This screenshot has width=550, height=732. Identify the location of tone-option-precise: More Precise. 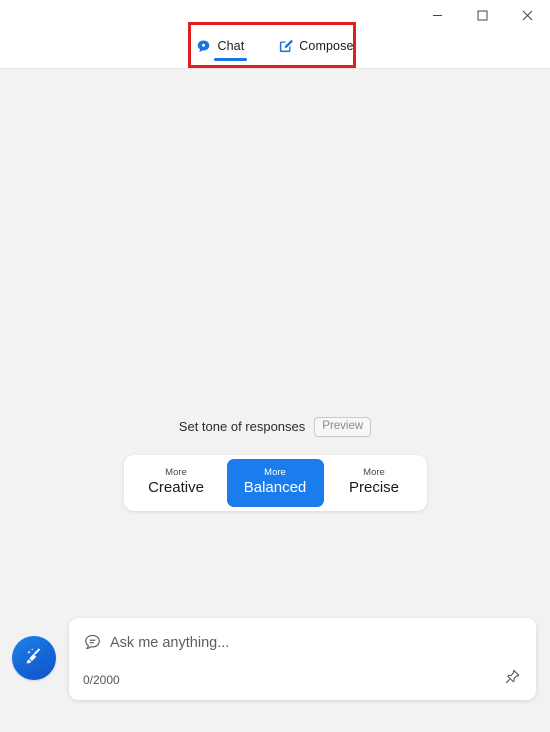
(374, 483).